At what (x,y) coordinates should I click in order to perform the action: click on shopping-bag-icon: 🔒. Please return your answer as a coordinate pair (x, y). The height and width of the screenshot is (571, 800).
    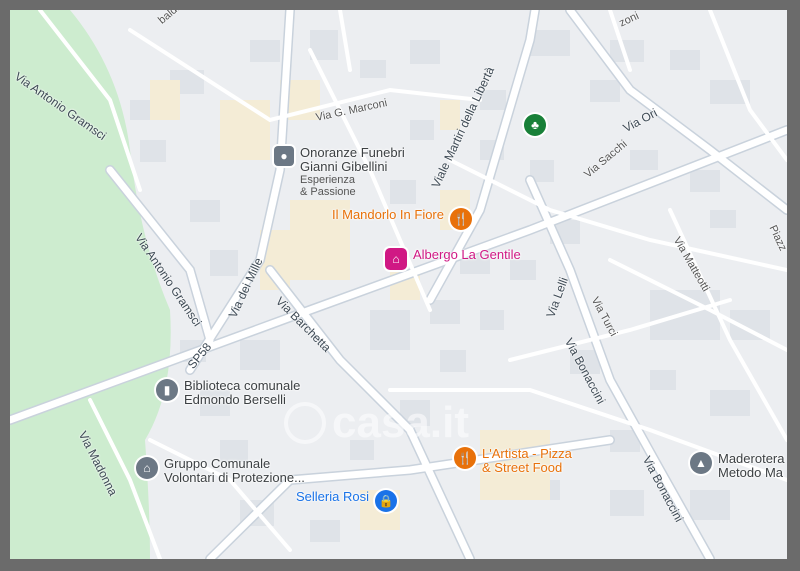
    Looking at the image, I should click on (385, 501).